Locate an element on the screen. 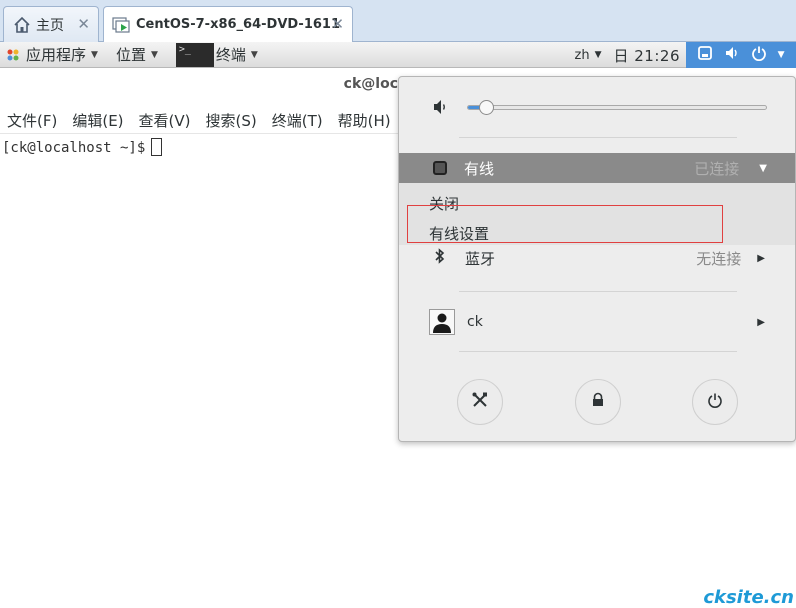 This screenshot has width=796, height=608. applications-label: 应用程序 is located at coordinates (56, 55).